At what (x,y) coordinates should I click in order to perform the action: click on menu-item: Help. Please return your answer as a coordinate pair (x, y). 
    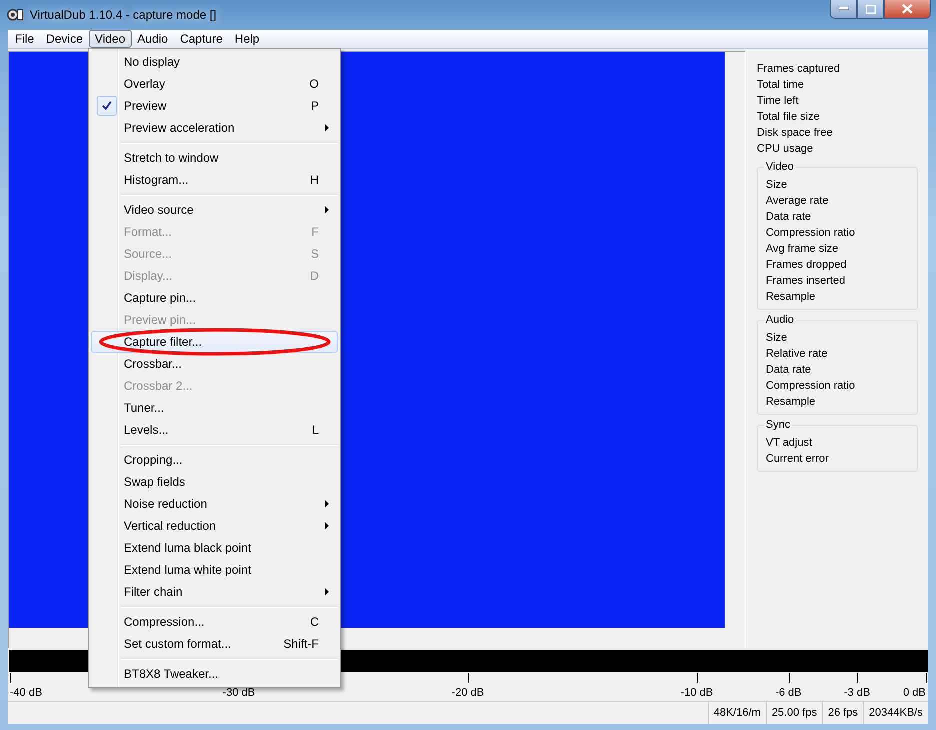
    Looking at the image, I should click on (247, 39).